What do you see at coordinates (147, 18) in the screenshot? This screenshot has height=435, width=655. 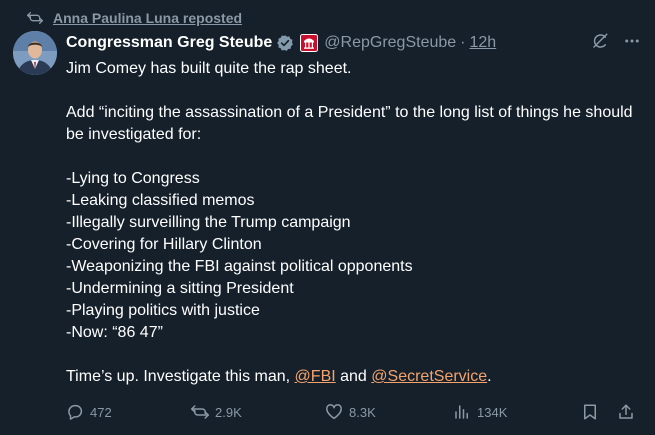 I see `repost-text: Anna Paulina Luna reposted` at bounding box center [147, 18].